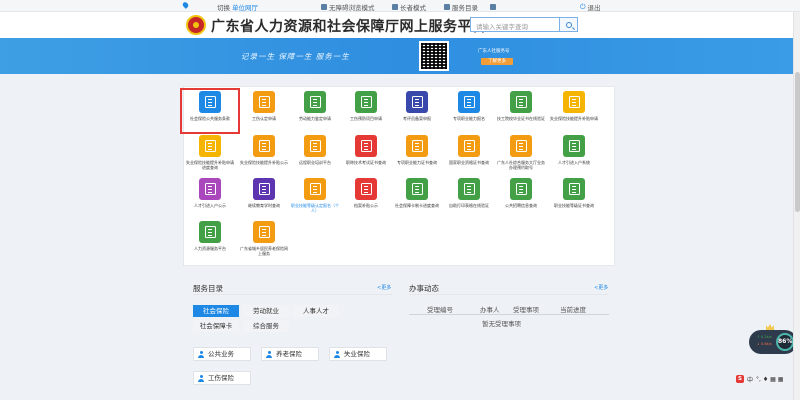 This screenshot has width=800, height=400. I want to click on chip-label: 工伤保险, so click(221, 378).